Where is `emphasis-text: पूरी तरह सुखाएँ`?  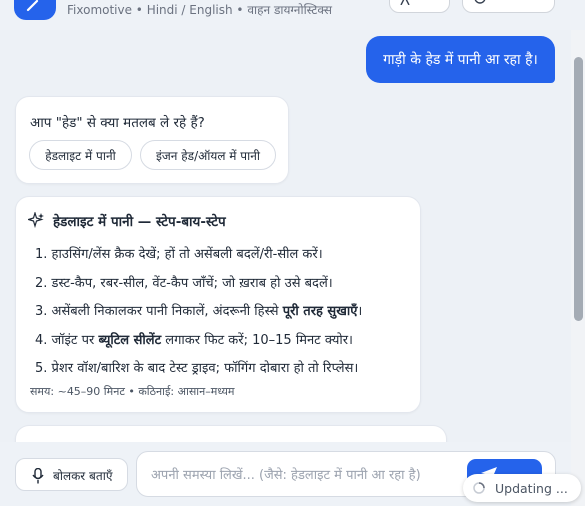
emphasis-text: पूरी तरह सुखाएँ is located at coordinates (320, 311).